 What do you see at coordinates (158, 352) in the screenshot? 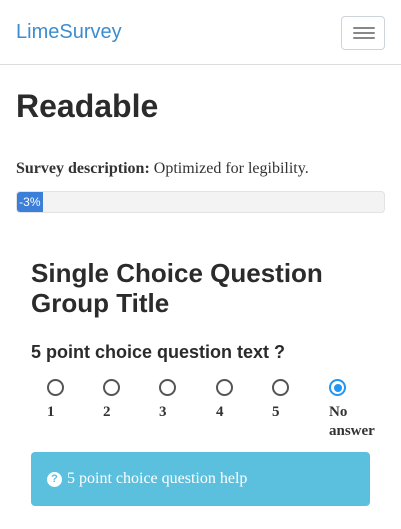
I see `question-text: 5 point choice question text ?` at bounding box center [158, 352].